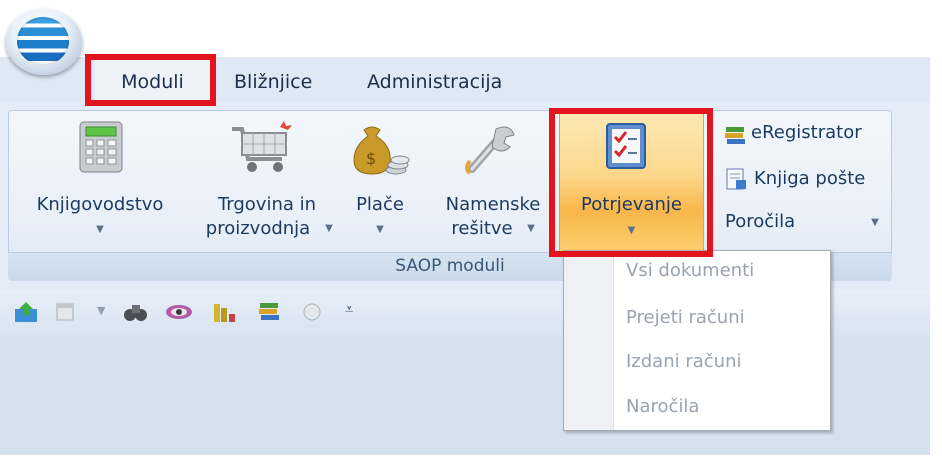  What do you see at coordinates (225, 314) in the screenshot?
I see `bar-chart-icon` at bounding box center [225, 314].